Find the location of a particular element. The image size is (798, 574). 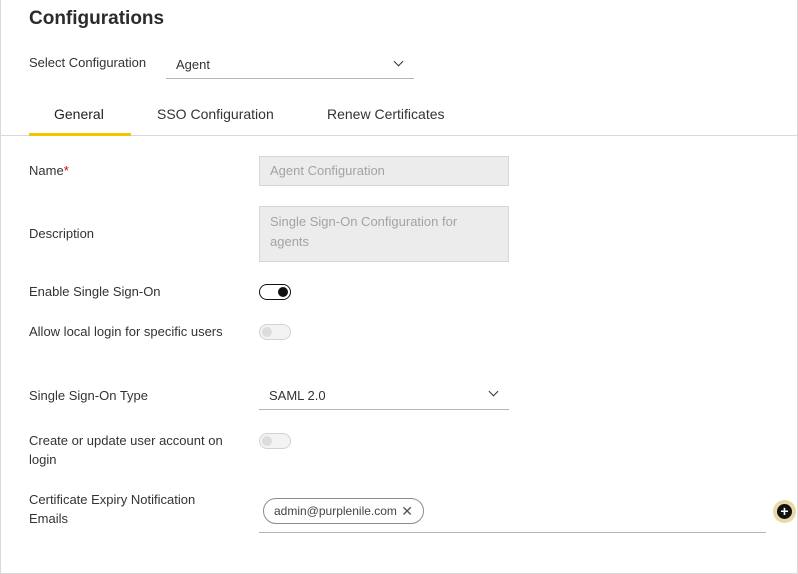

cert-expiry-emails-input: admin@purplenile.com ✕ is located at coordinates (512, 513).